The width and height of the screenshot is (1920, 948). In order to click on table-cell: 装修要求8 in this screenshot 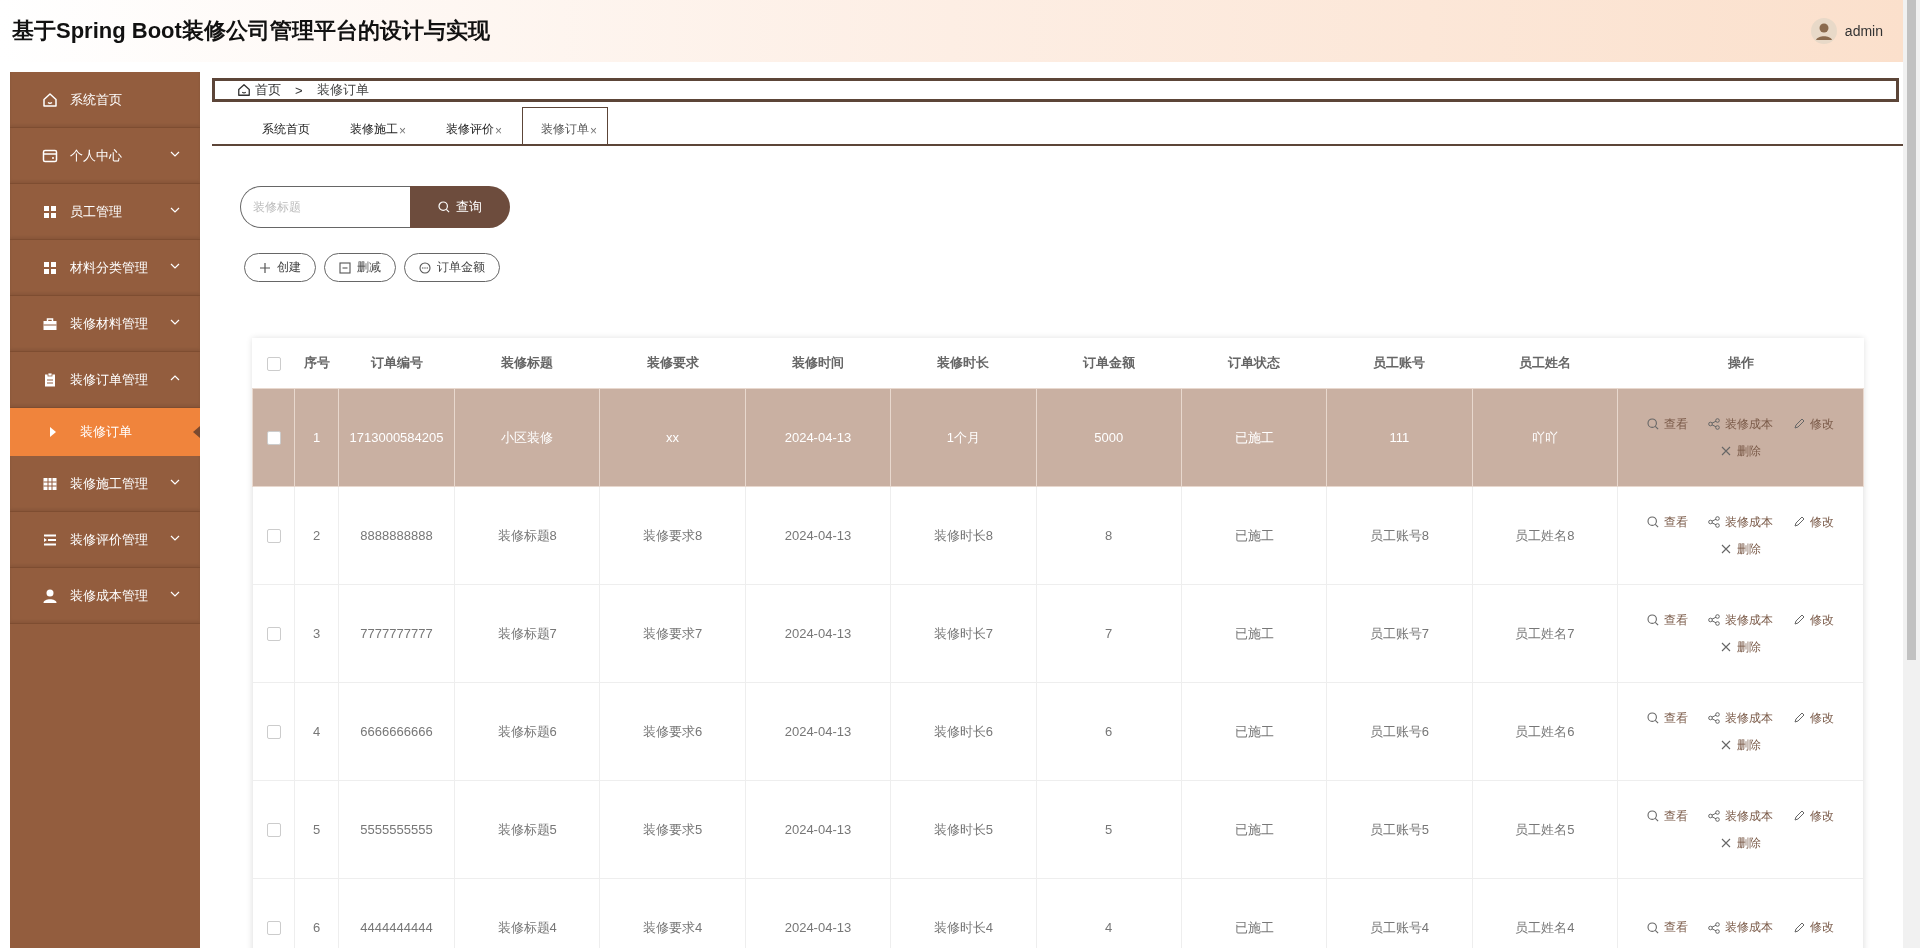, I will do `click(672, 535)`.